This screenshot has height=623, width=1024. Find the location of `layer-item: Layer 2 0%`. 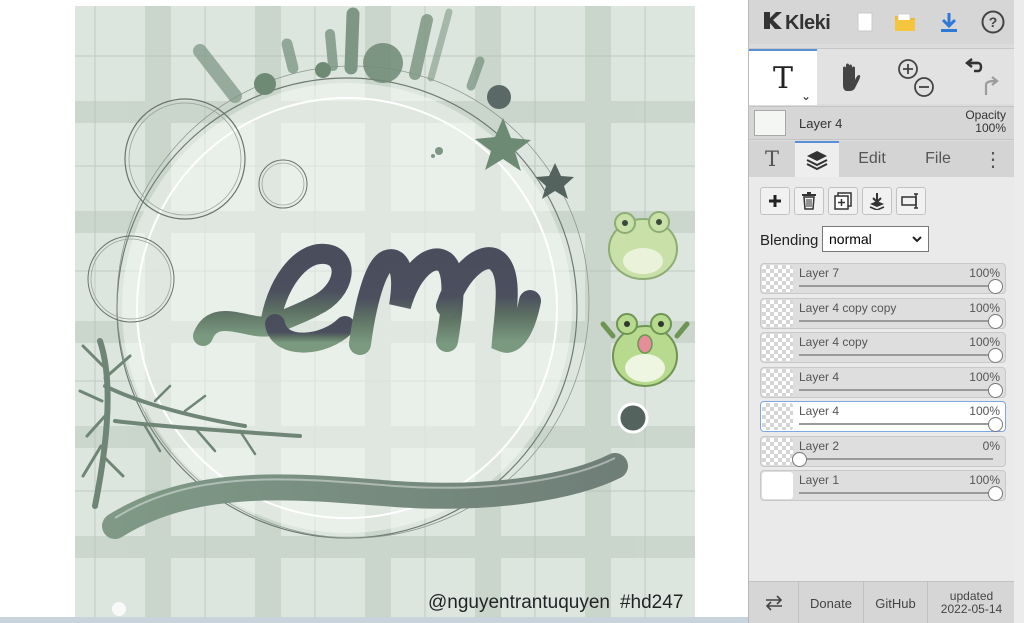

layer-item: Layer 2 0% is located at coordinates (883, 451).